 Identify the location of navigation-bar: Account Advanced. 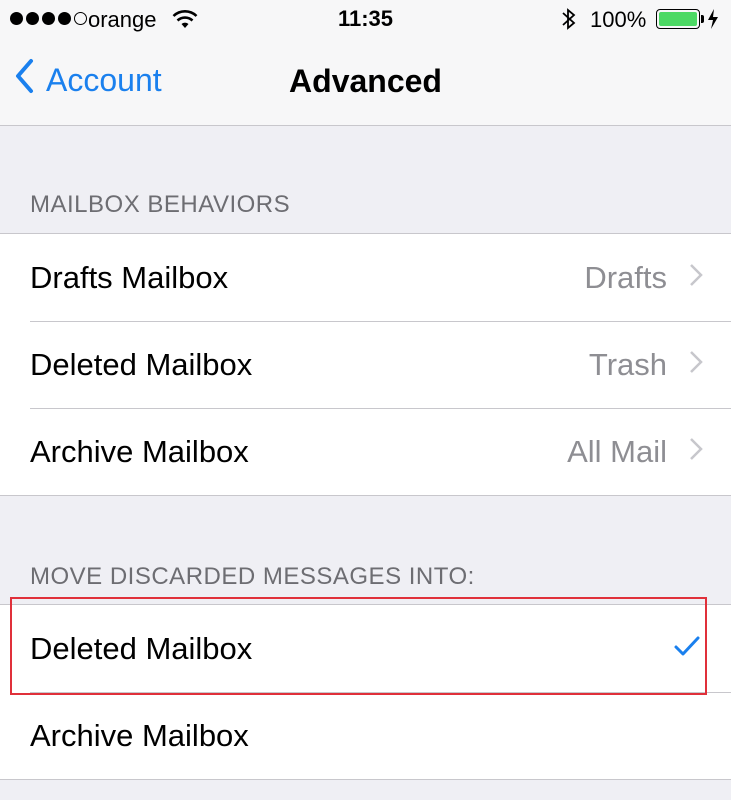
(365, 83).